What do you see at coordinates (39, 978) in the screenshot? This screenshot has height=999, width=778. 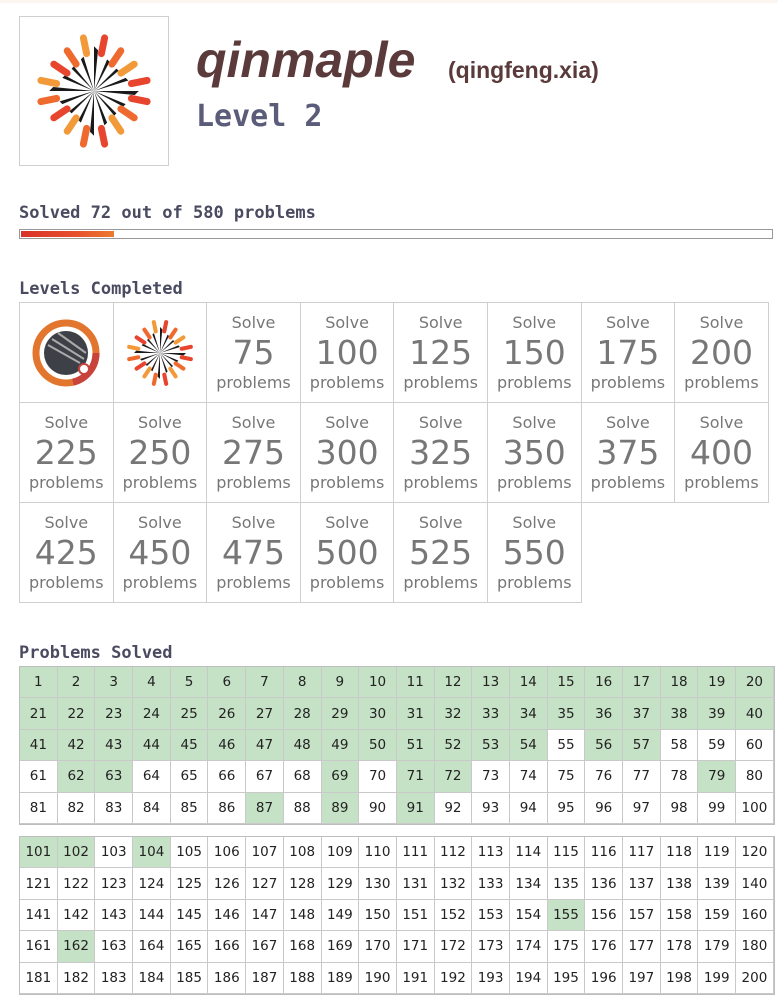 I see `problem-cell: 181` at bounding box center [39, 978].